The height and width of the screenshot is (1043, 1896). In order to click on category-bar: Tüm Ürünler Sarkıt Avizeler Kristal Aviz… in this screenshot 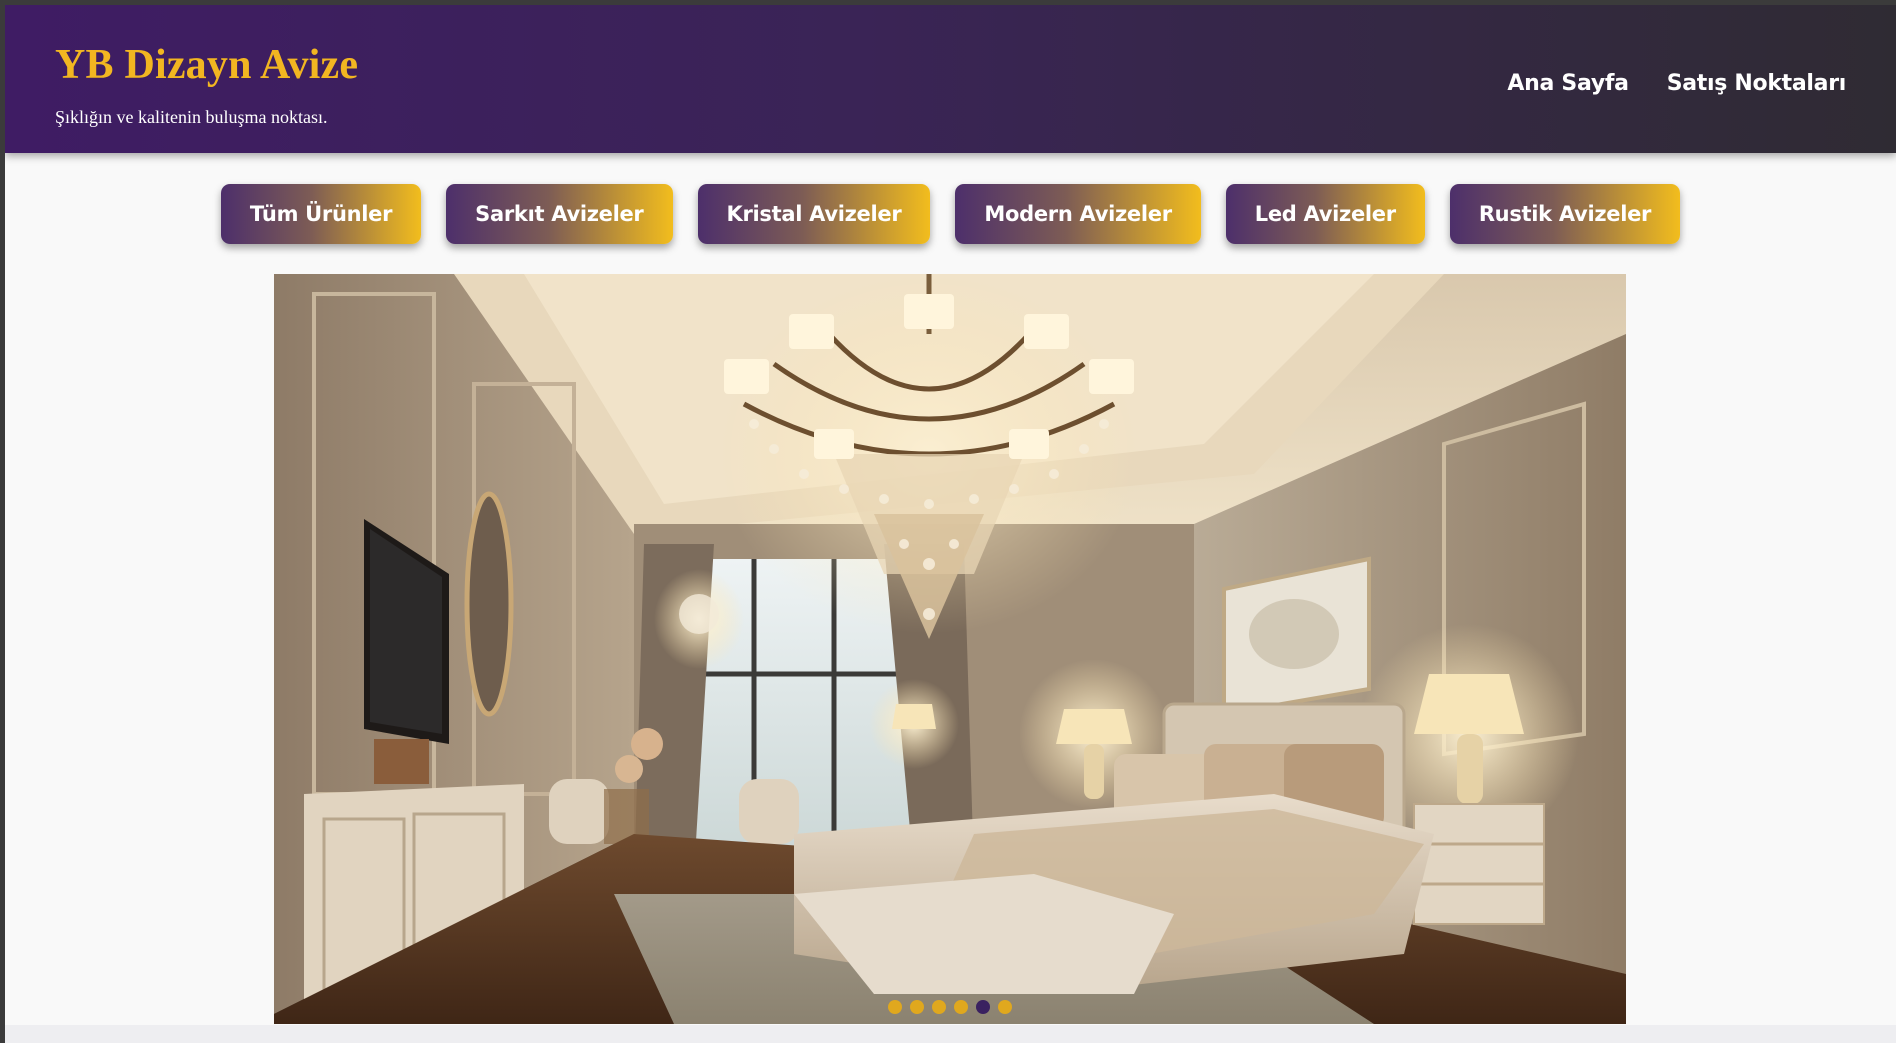, I will do `click(950, 214)`.